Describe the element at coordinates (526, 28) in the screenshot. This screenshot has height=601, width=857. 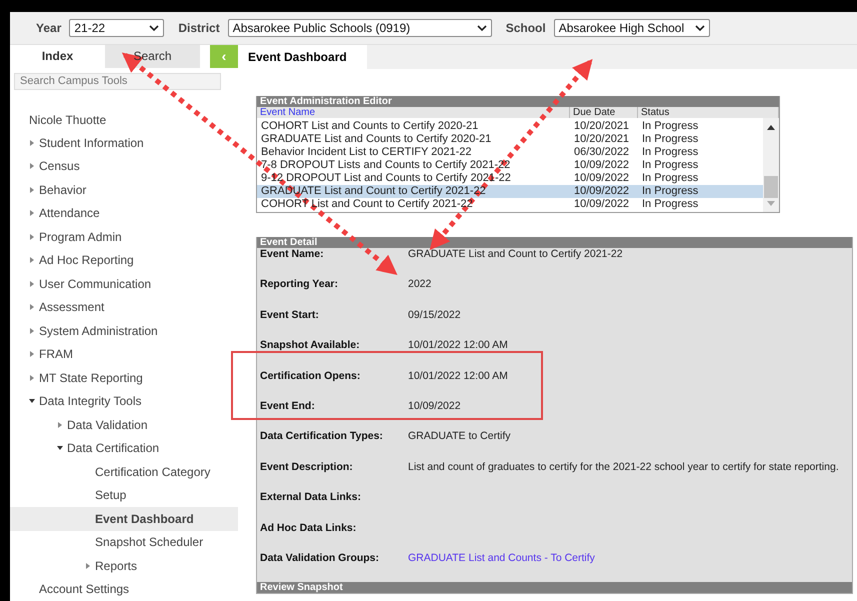
I see `filter-label: School` at that location.